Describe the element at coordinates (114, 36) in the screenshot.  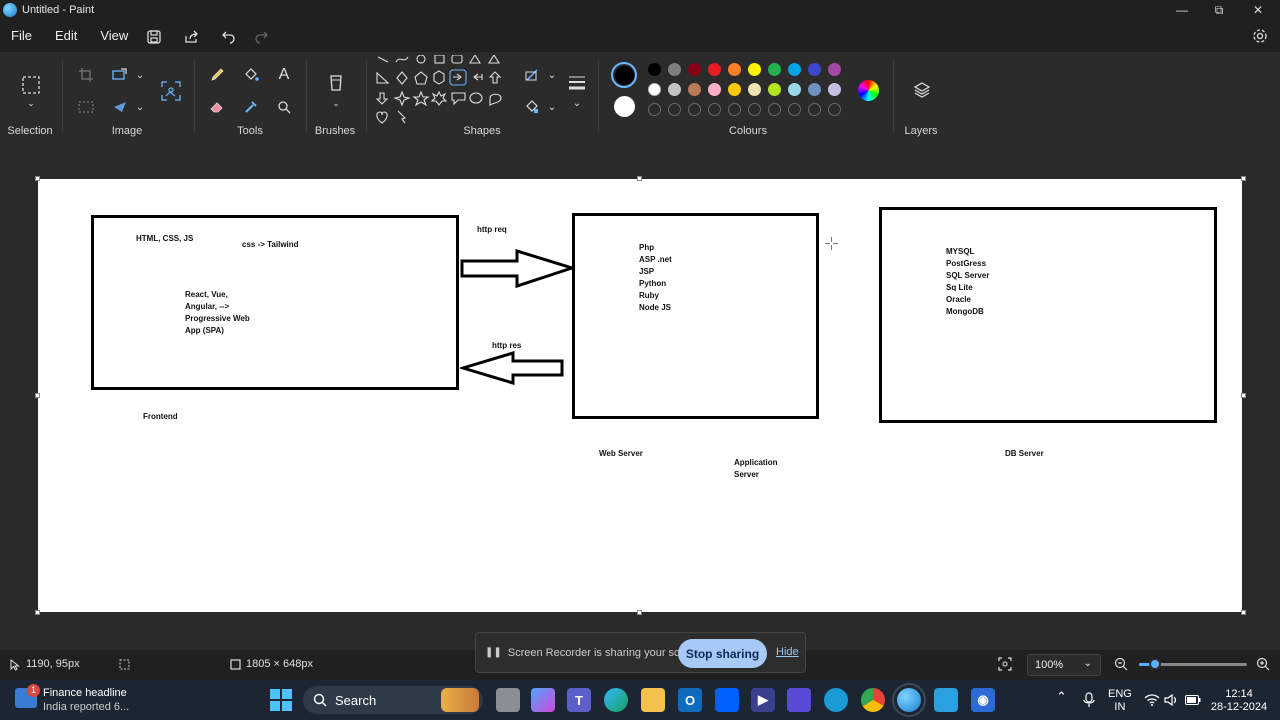
I see `menu-view: View` at that location.